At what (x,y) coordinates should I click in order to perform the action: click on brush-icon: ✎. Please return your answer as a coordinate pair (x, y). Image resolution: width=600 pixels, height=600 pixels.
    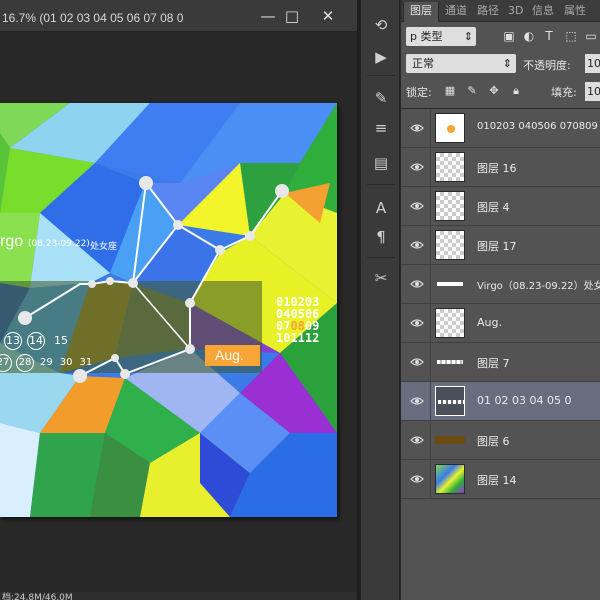
    Looking at the image, I should click on (381, 98).